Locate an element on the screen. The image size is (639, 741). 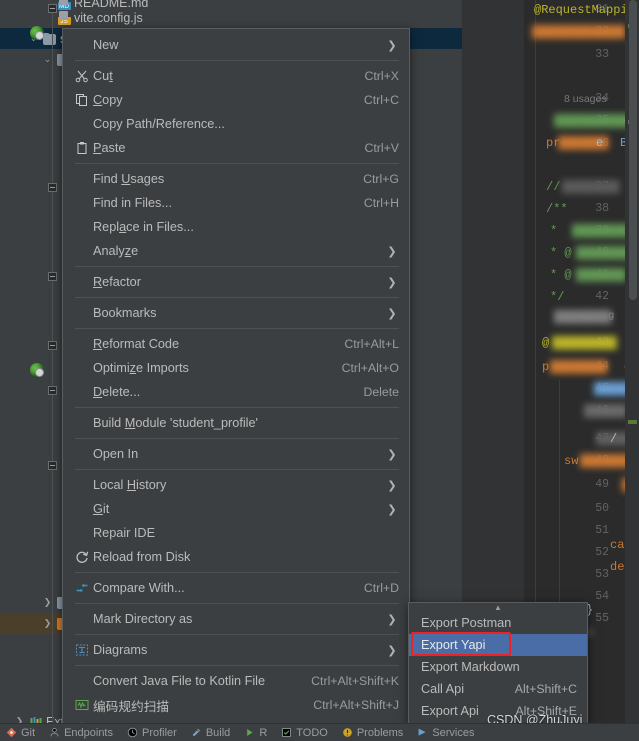
menu-item-local-history: Local History ❯ is located at coordinates (236, 485).